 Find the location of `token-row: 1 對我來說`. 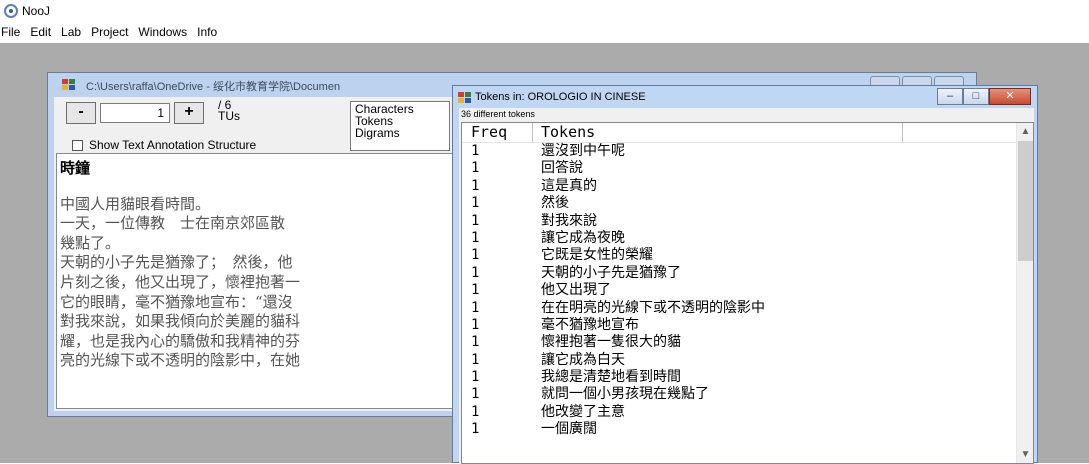

token-row: 1 對我來說 is located at coordinates (739, 221).